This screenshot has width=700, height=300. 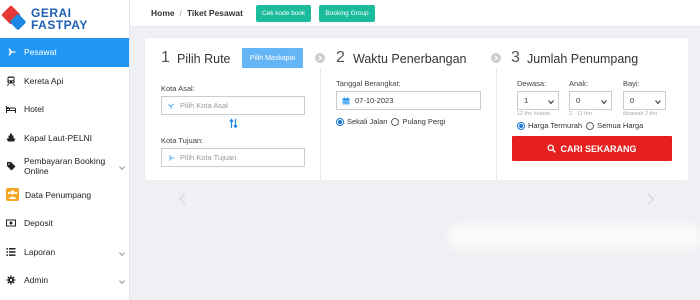 What do you see at coordinates (12, 195) in the screenshot?
I see `passenger-icon` at bounding box center [12, 195].